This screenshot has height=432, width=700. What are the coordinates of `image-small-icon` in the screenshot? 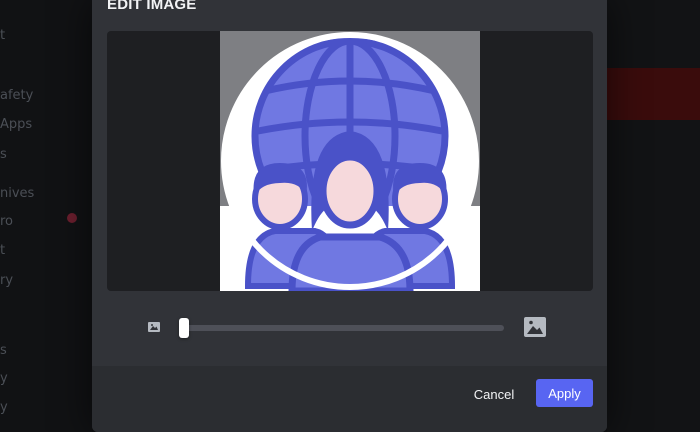 It's located at (154, 327).